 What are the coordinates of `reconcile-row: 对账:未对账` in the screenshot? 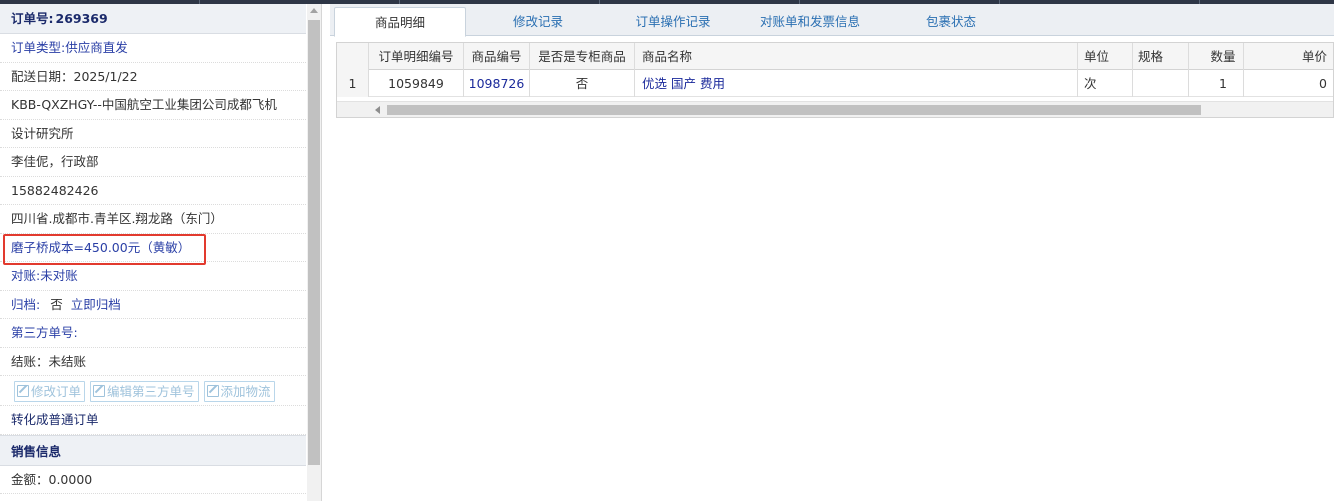 It's located at (153, 276).